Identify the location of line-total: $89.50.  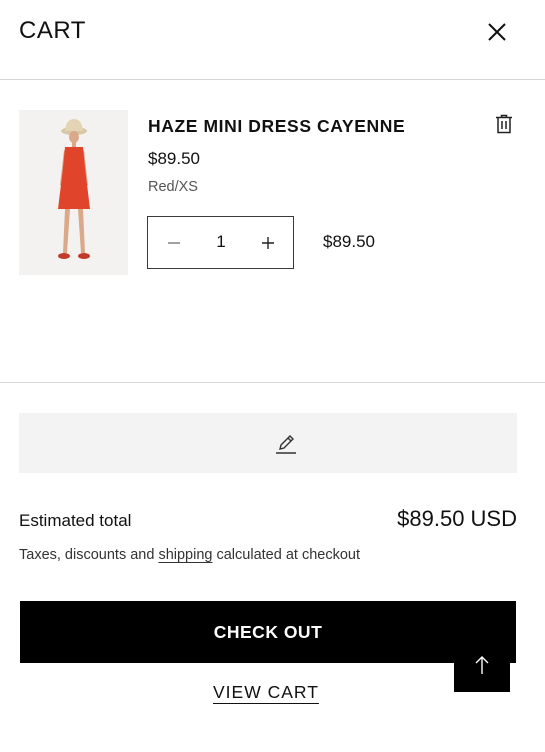
(349, 241).